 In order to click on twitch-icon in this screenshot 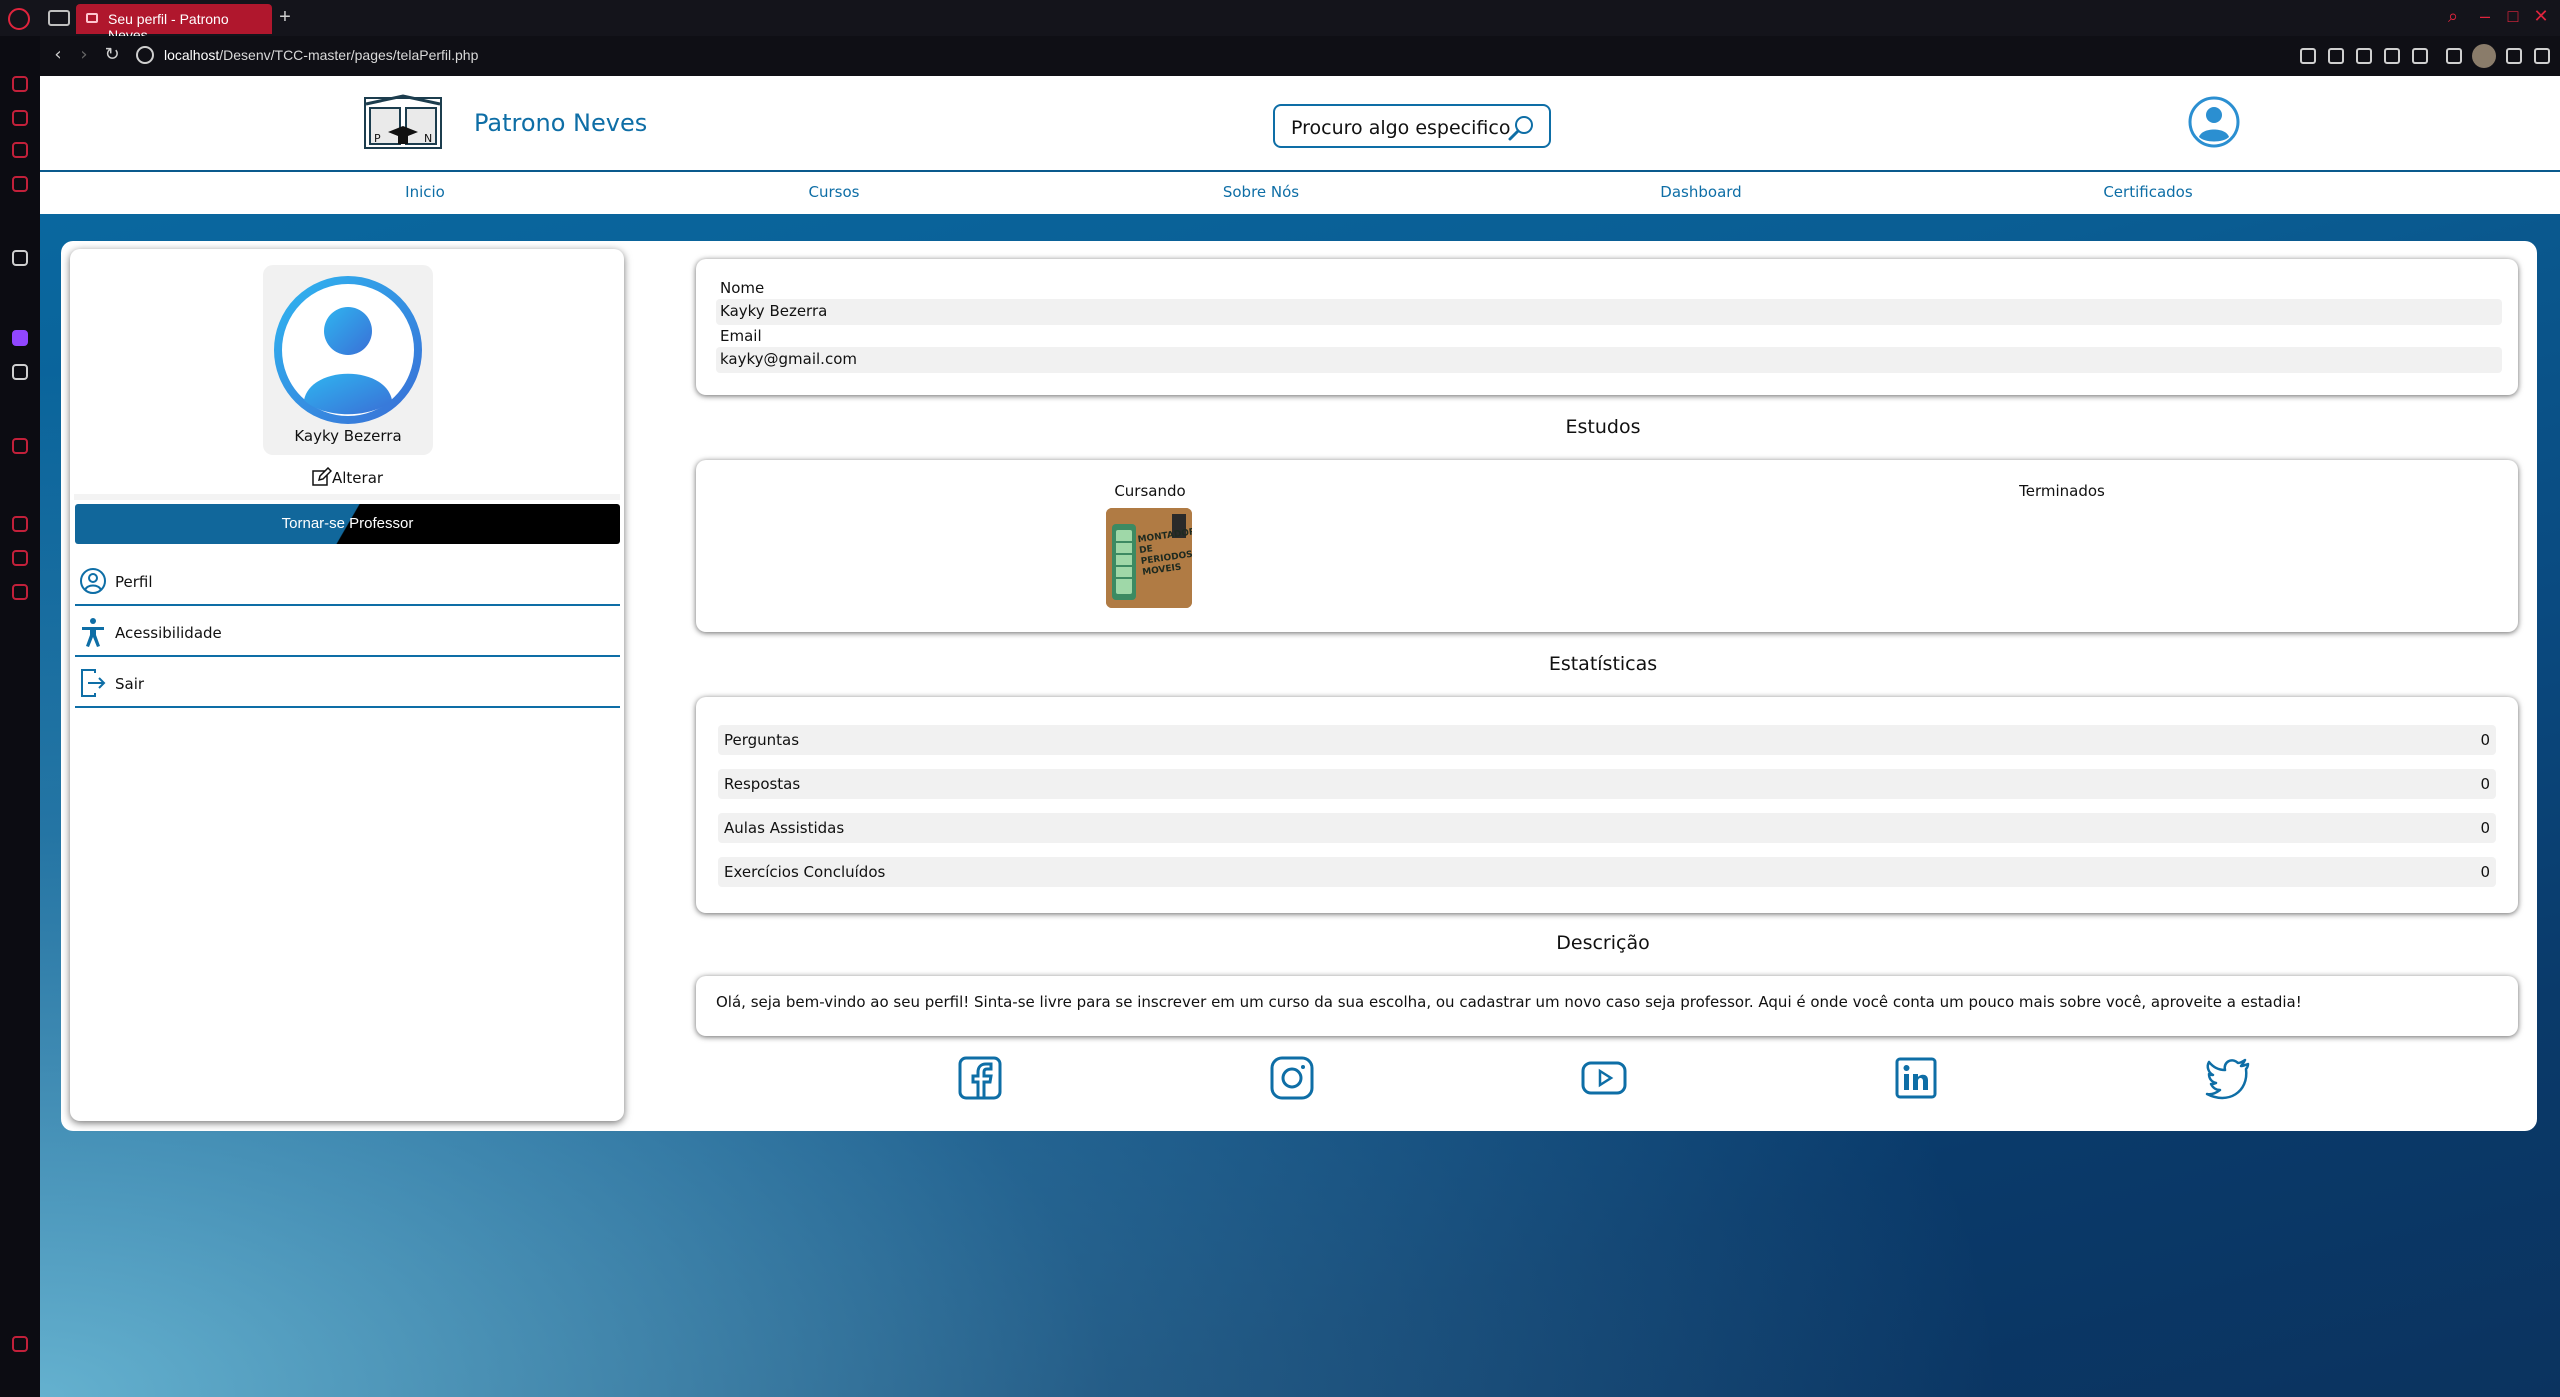, I will do `click(20, 338)`.